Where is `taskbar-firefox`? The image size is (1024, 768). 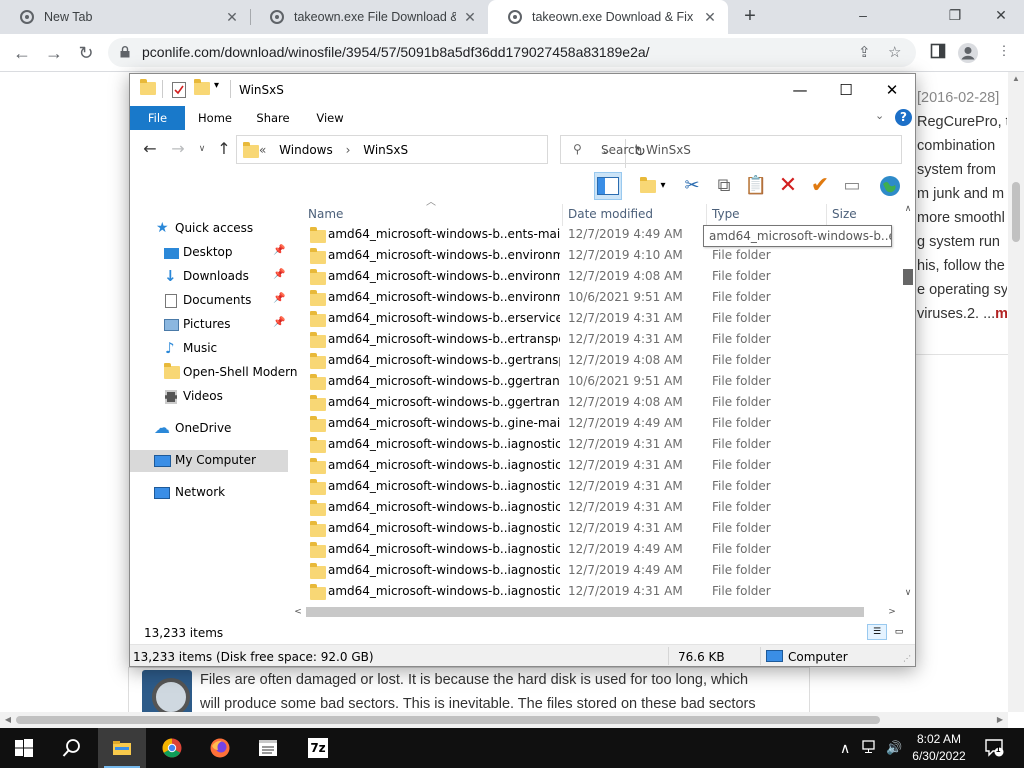
taskbar-firefox is located at coordinates (220, 748).